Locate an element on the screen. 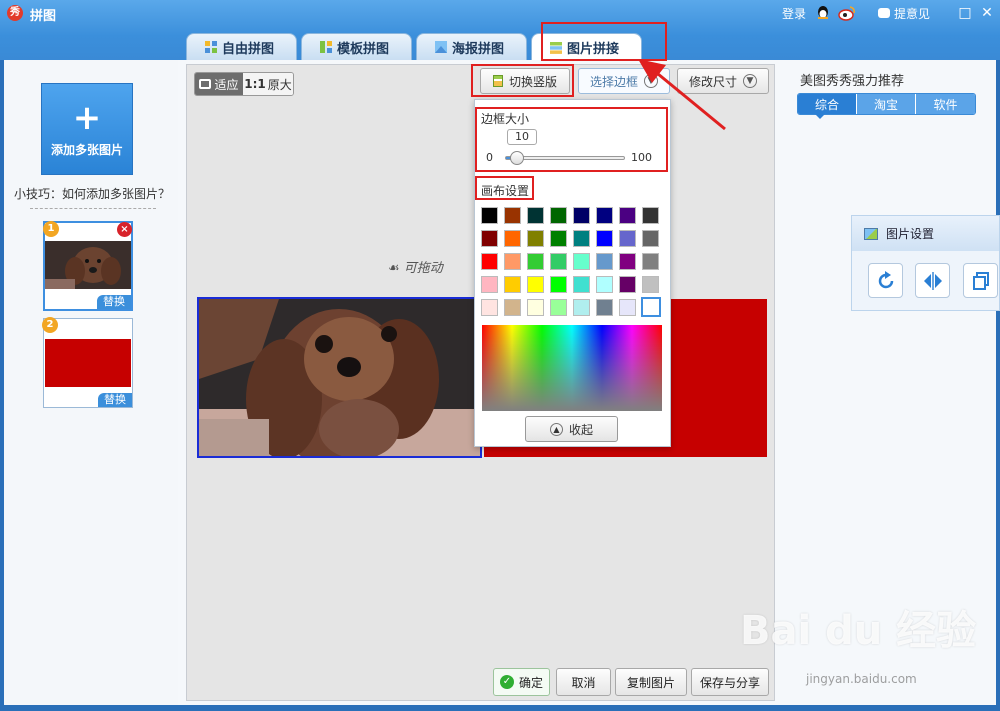 The width and height of the screenshot is (1000, 711). check-icon: ✓ is located at coordinates (506, 682).